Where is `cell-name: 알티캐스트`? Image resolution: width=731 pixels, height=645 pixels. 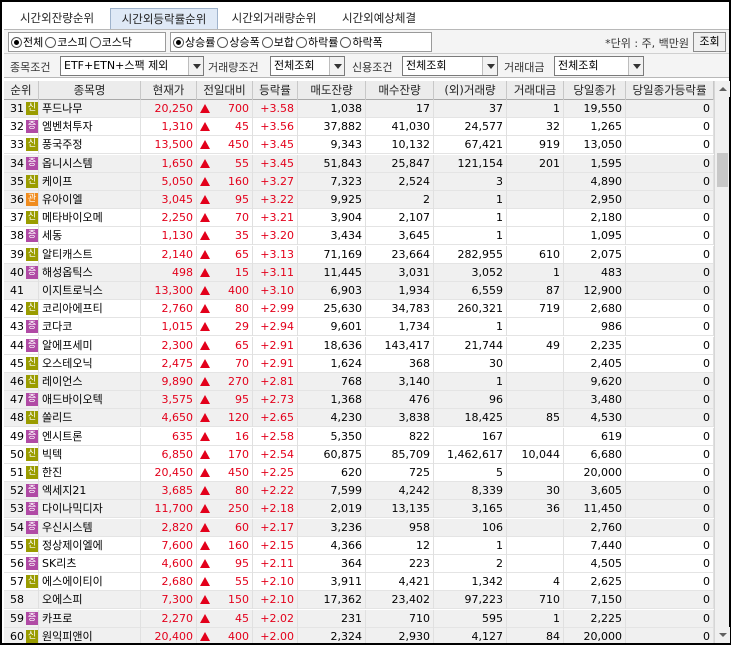
cell-name: 알티캐스트 is located at coordinates (90, 254).